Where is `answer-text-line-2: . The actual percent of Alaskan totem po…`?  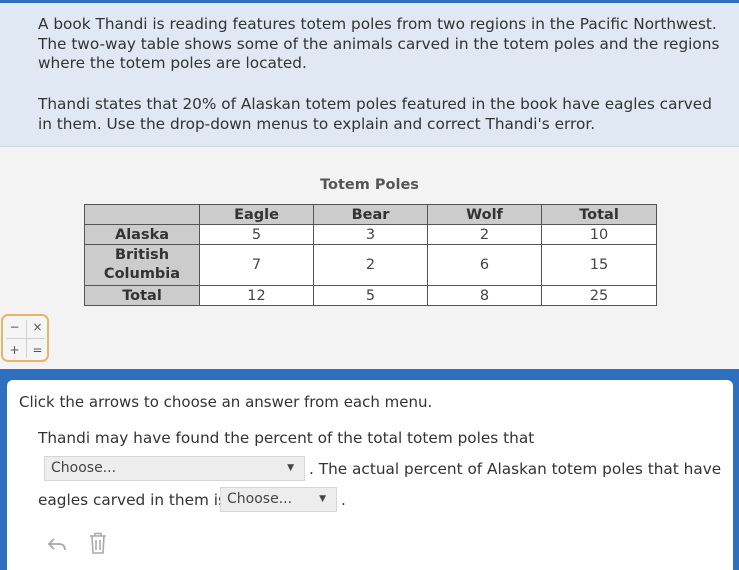 answer-text-line-2: . The actual percent of Alaskan totem po… is located at coordinates (515, 469).